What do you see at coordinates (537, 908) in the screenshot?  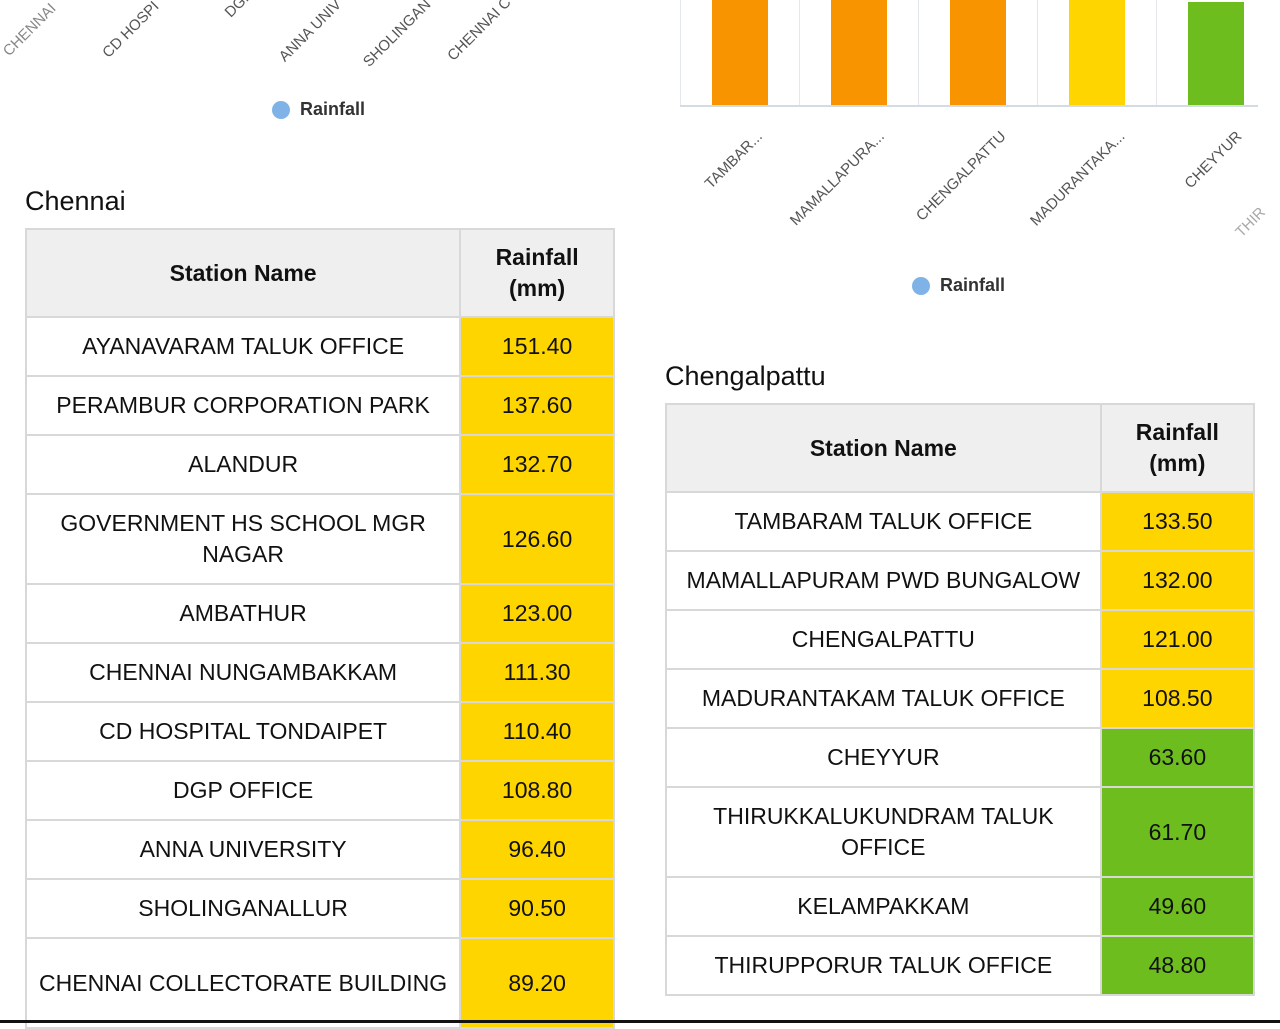 I see `rainfall-value-cell: 90.50` at bounding box center [537, 908].